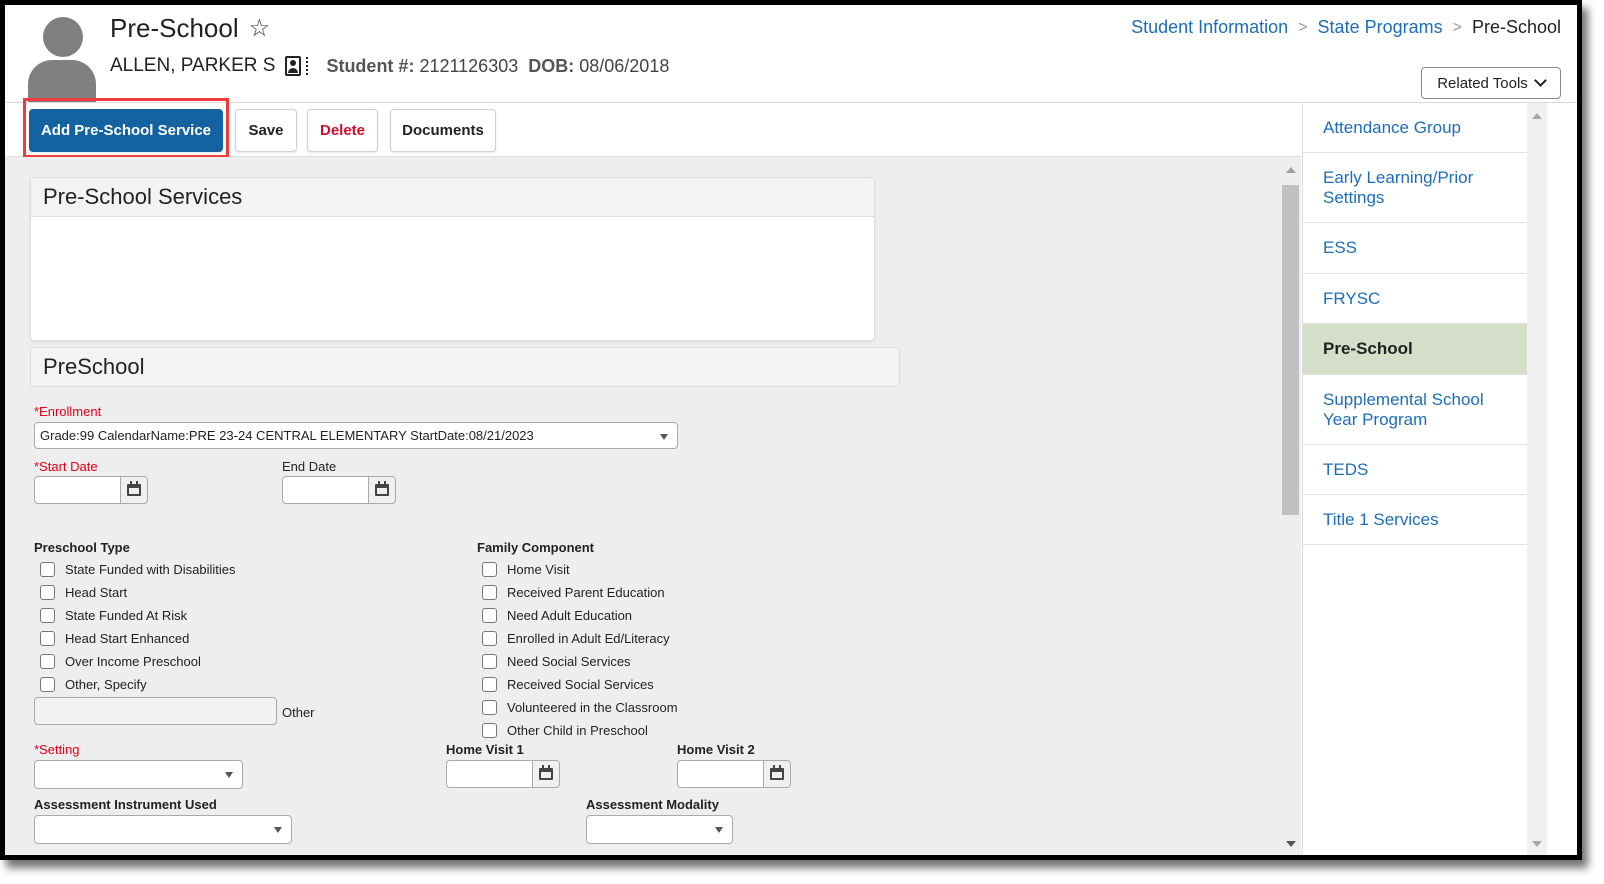 The image size is (1604, 884). Describe the element at coordinates (576, 638) in the screenshot. I see `family-component-option: Enrolled in Adult Ed/Literacy` at that location.